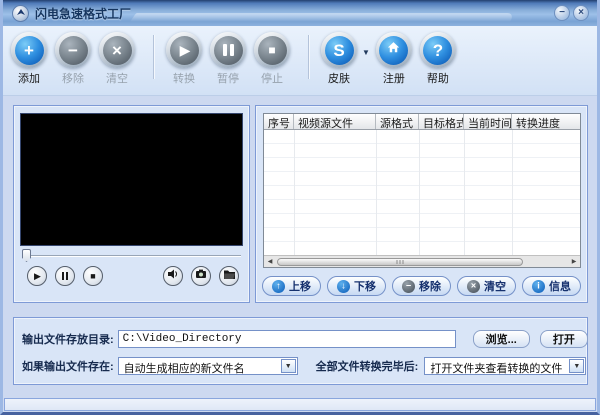 This screenshot has width=600, height=415. I want to click on player-volume-button, so click(173, 276).